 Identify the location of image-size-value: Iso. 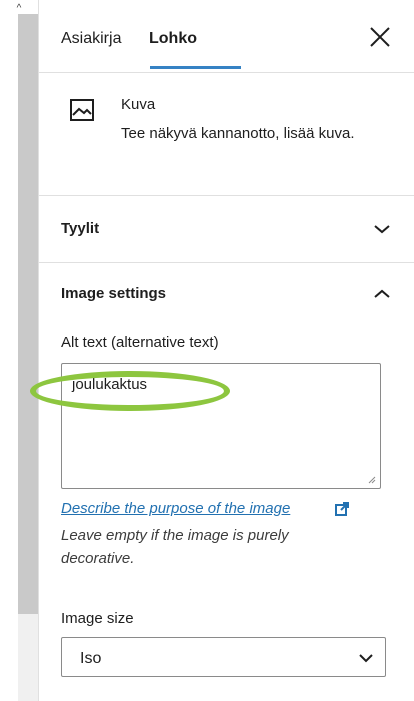
(91, 658).